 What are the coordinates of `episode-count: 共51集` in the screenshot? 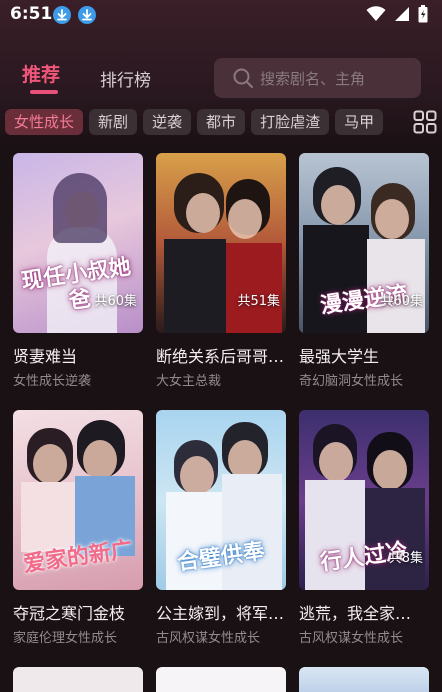 It's located at (258, 301).